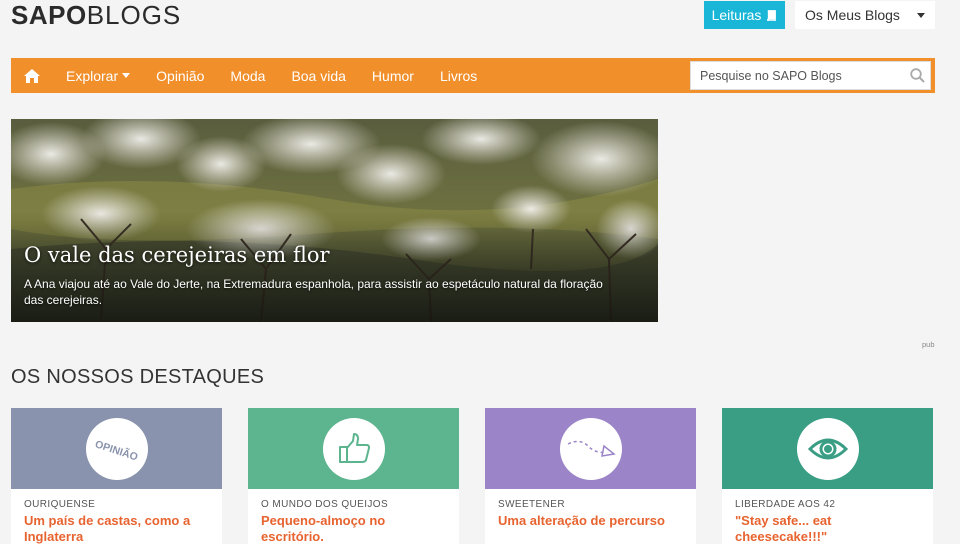 The image size is (960, 544). I want to click on nav-opiniao: Opinião, so click(180, 75).